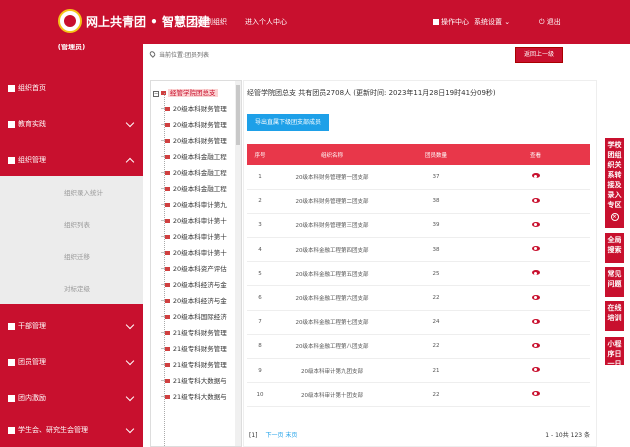  I want to click on row-org-name: 20级本科金融工程第四团支部, so click(332, 250).